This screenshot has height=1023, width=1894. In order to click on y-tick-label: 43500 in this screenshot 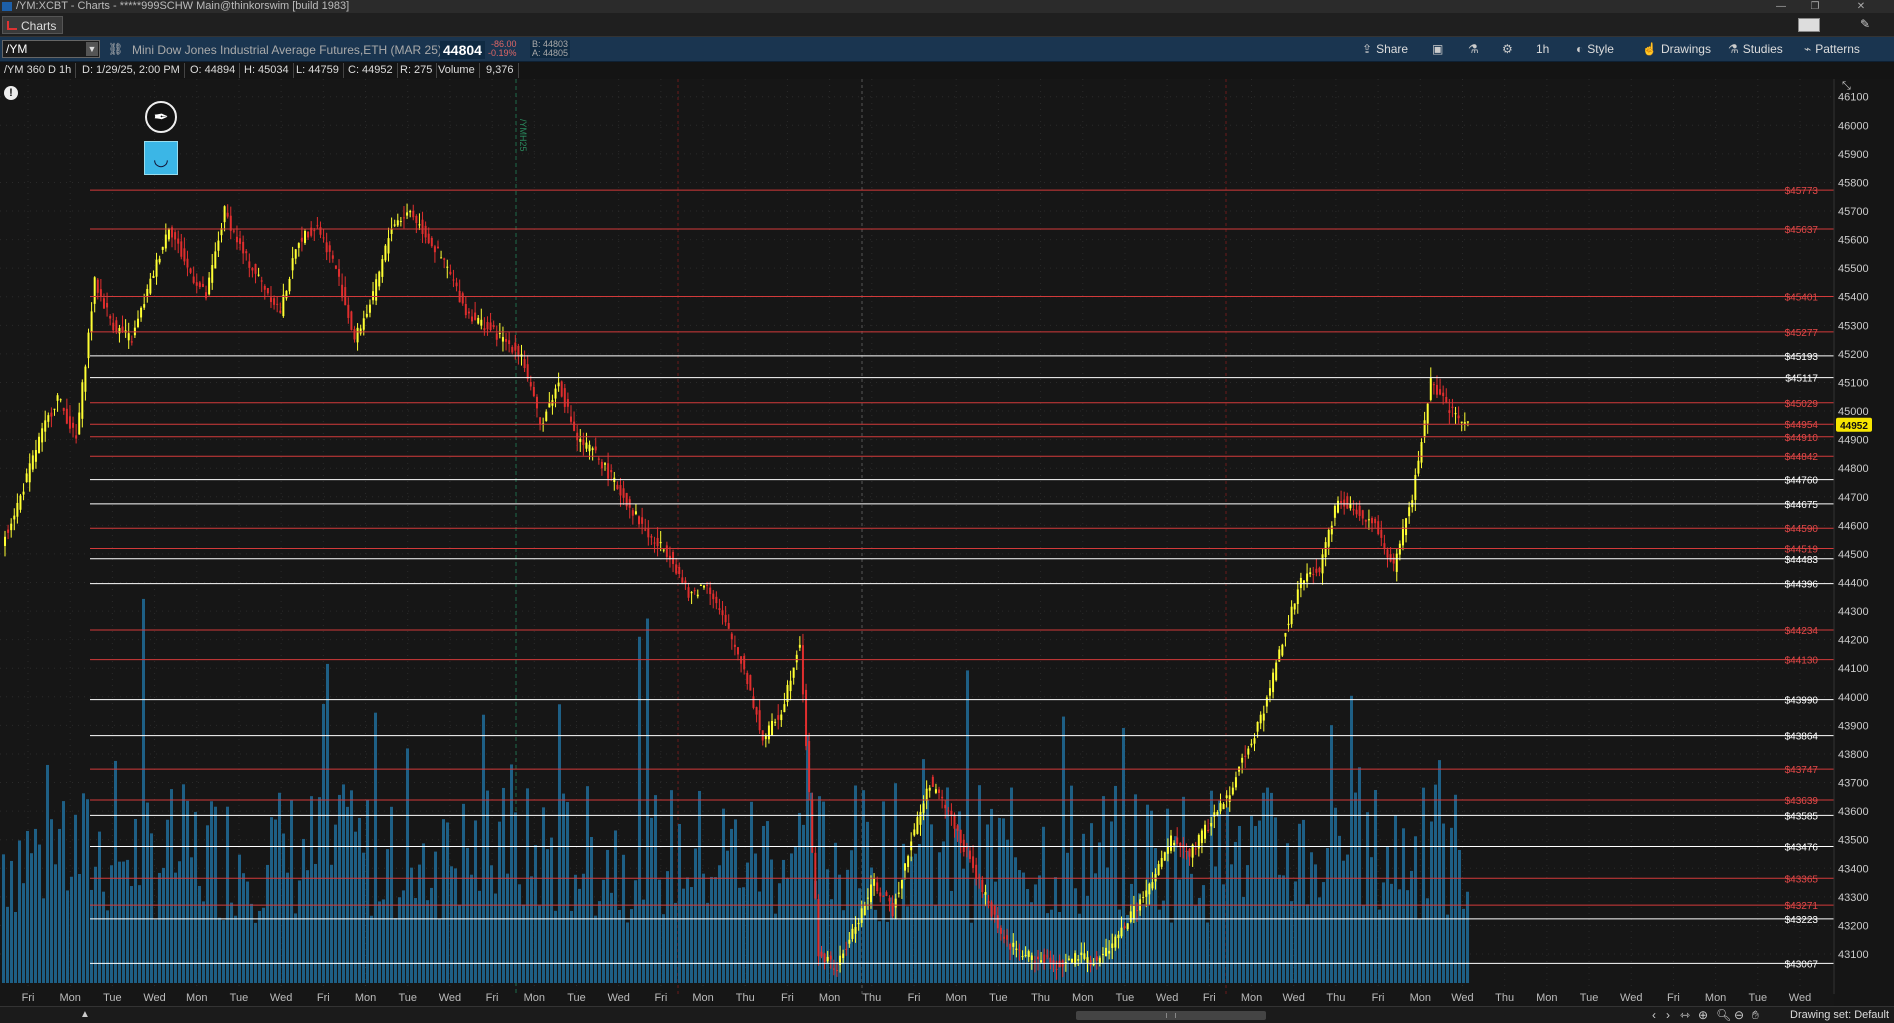, I will do `click(1853, 841)`.